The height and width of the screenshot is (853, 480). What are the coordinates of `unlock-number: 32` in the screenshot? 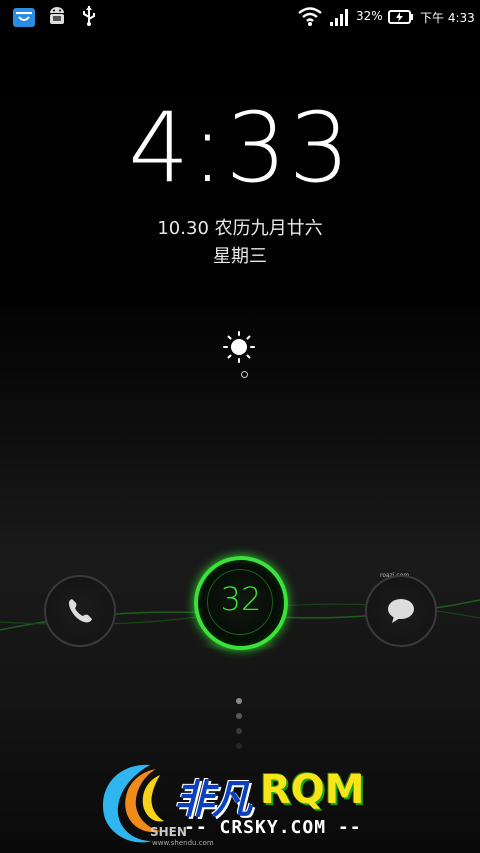 It's located at (241, 599).